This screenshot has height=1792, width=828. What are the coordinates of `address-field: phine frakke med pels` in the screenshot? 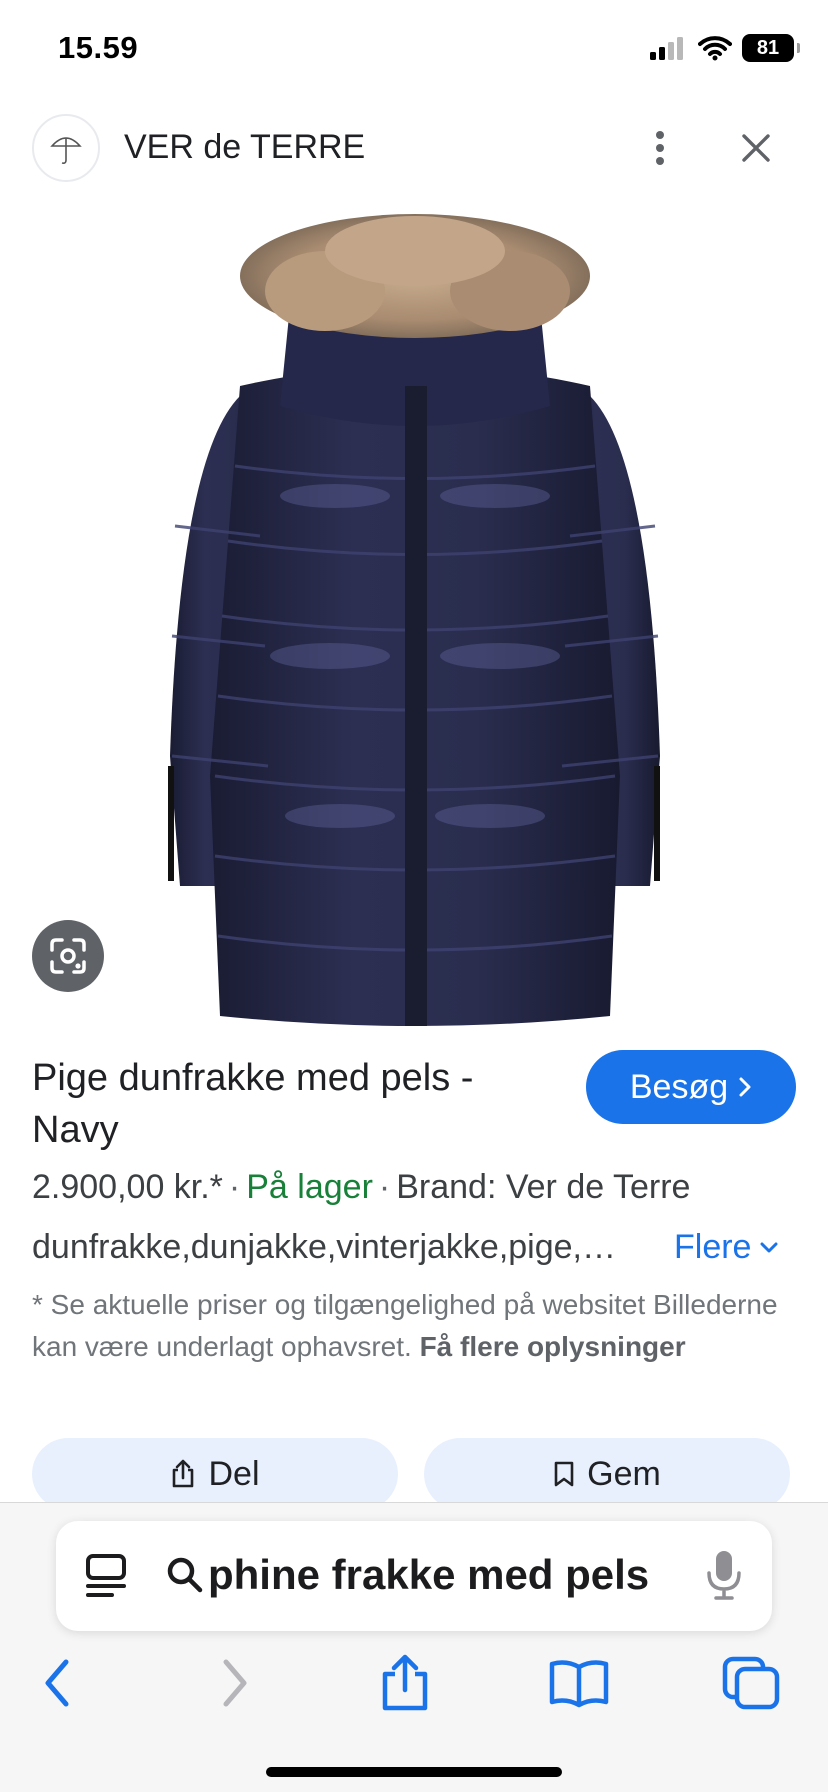 It's located at (446, 1575).